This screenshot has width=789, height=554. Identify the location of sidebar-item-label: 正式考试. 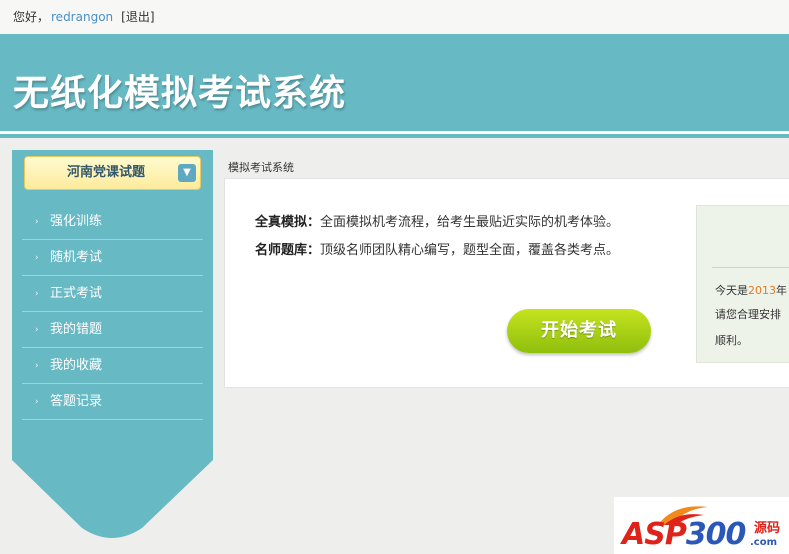
(76, 293).